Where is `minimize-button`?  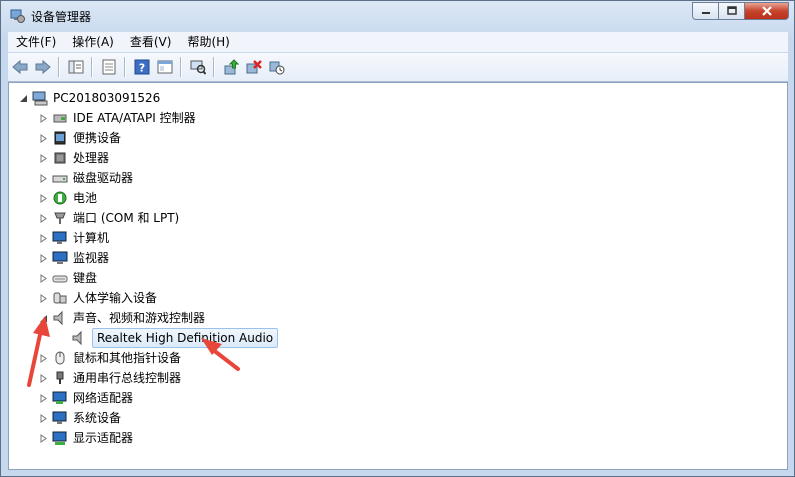
minimize-button is located at coordinates (705, 11).